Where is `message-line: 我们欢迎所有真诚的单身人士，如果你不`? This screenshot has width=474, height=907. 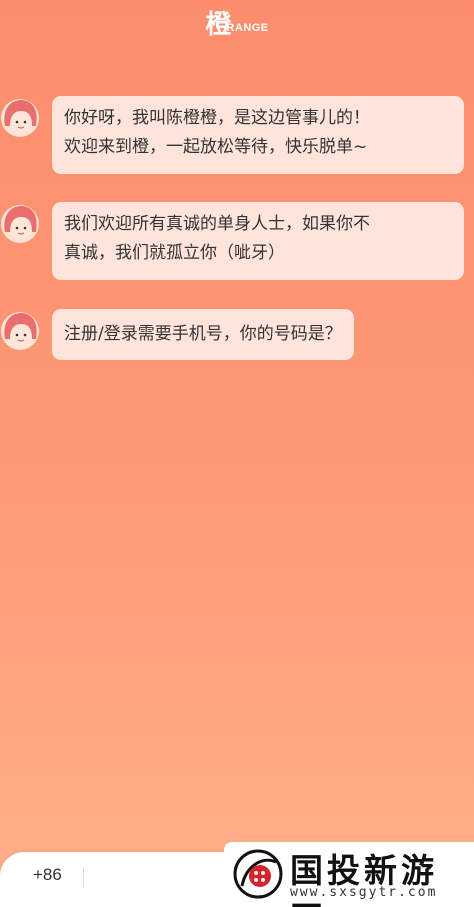 message-line: 我们欢迎所有真诚的单身人士，如果你不 is located at coordinates (217, 224).